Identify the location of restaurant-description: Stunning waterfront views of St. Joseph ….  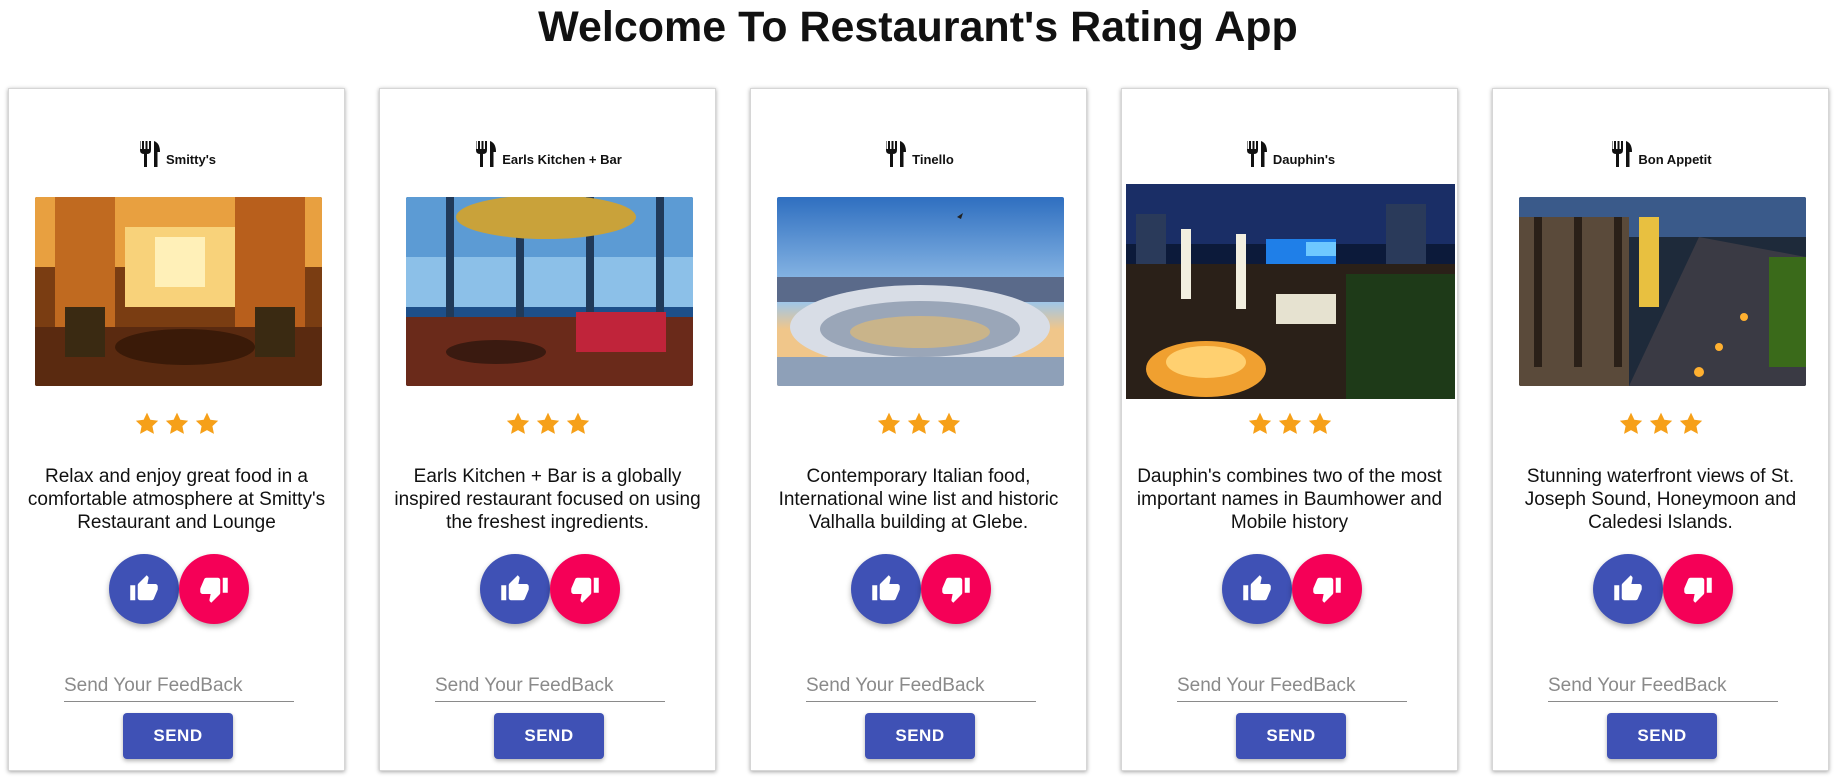
(1660, 499).